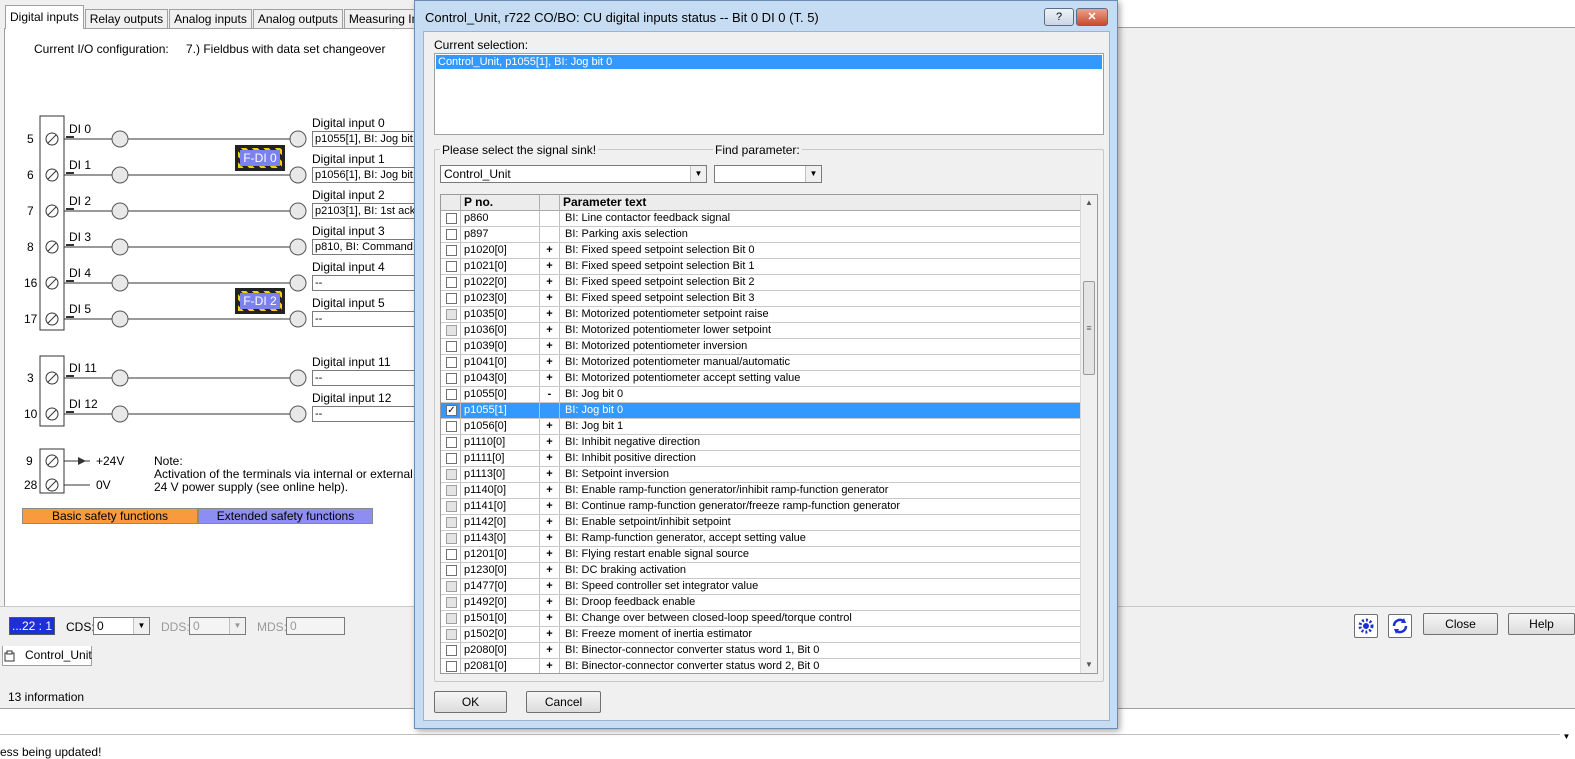  What do you see at coordinates (451, 410) in the screenshot?
I see `row-checkbox: ✓` at bounding box center [451, 410].